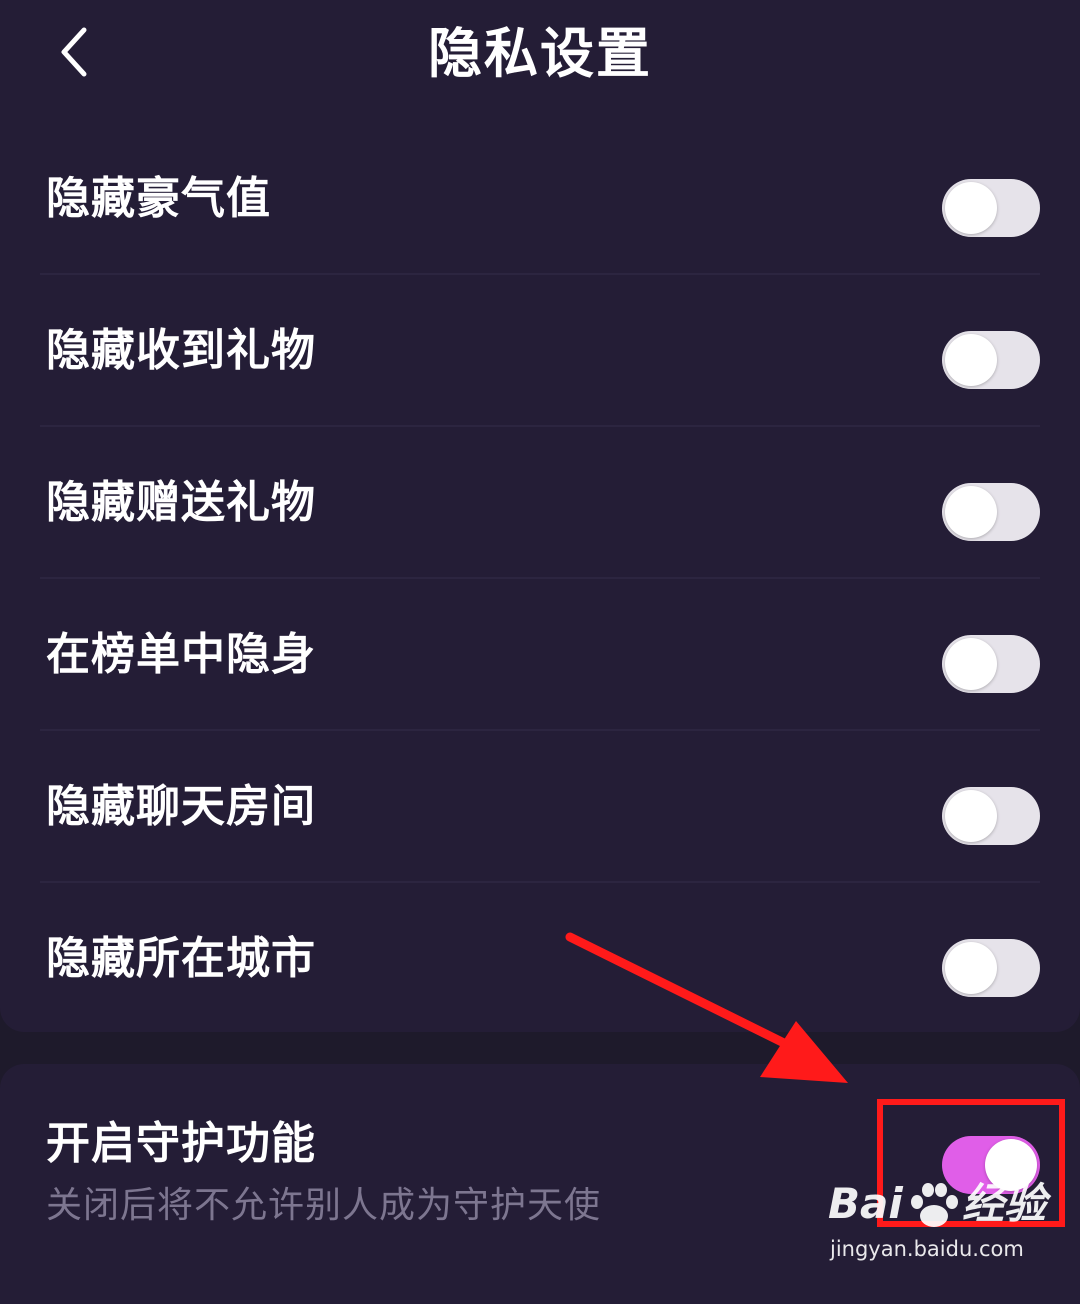 Image resolution: width=1080 pixels, height=1304 pixels. Describe the element at coordinates (158, 198) in the screenshot. I see `setting-label: 隐藏豪气值` at that location.